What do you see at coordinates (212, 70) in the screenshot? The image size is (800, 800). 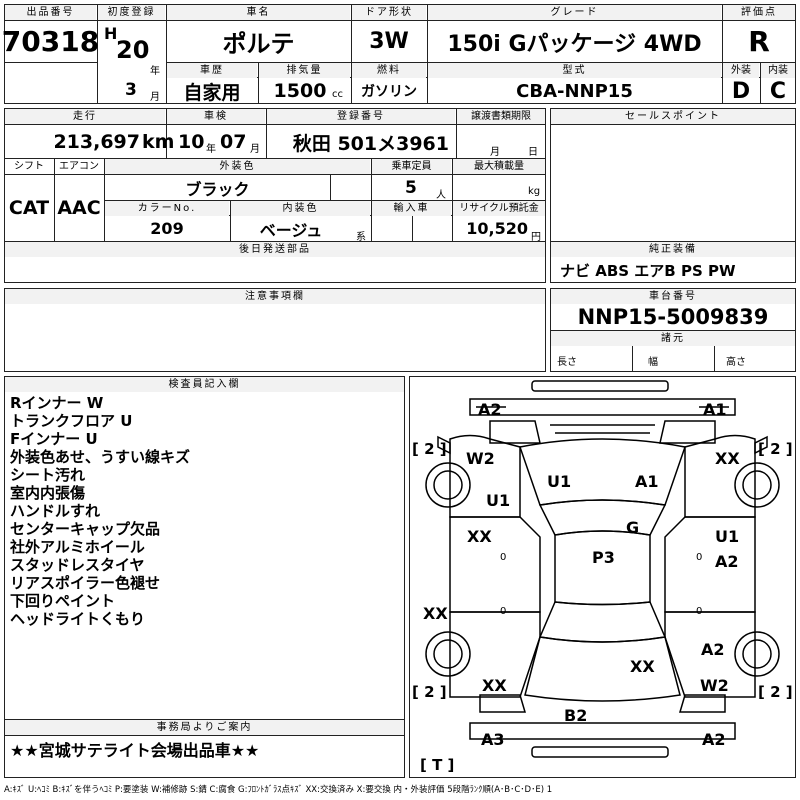 I see `history-label: 車歴` at bounding box center [212, 70].